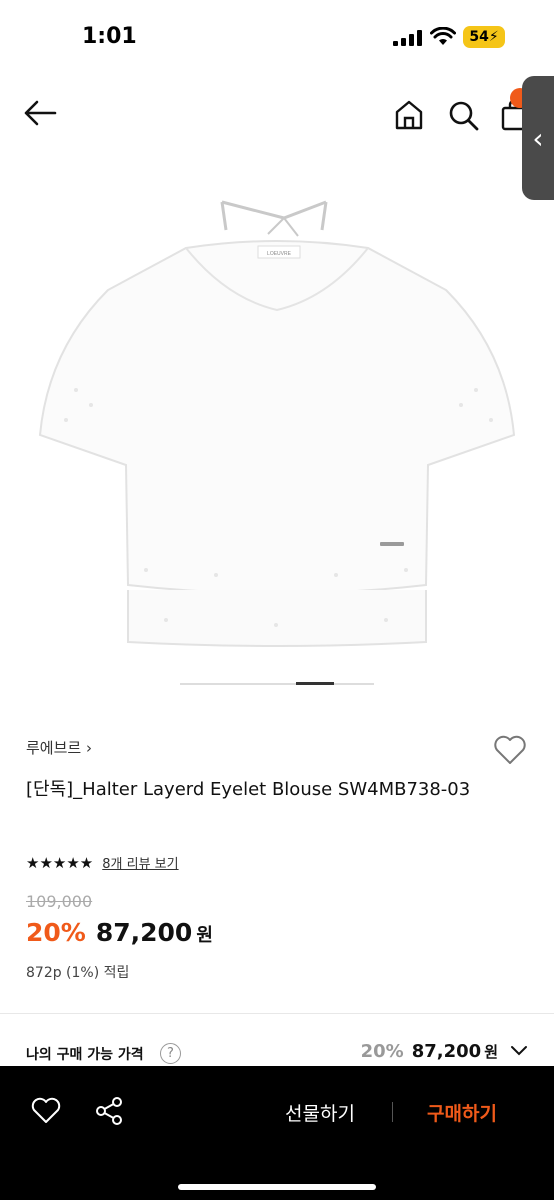 The image size is (554, 1200). I want to click on my-price-label: 나의 구매 가능 가격, so click(85, 1055).